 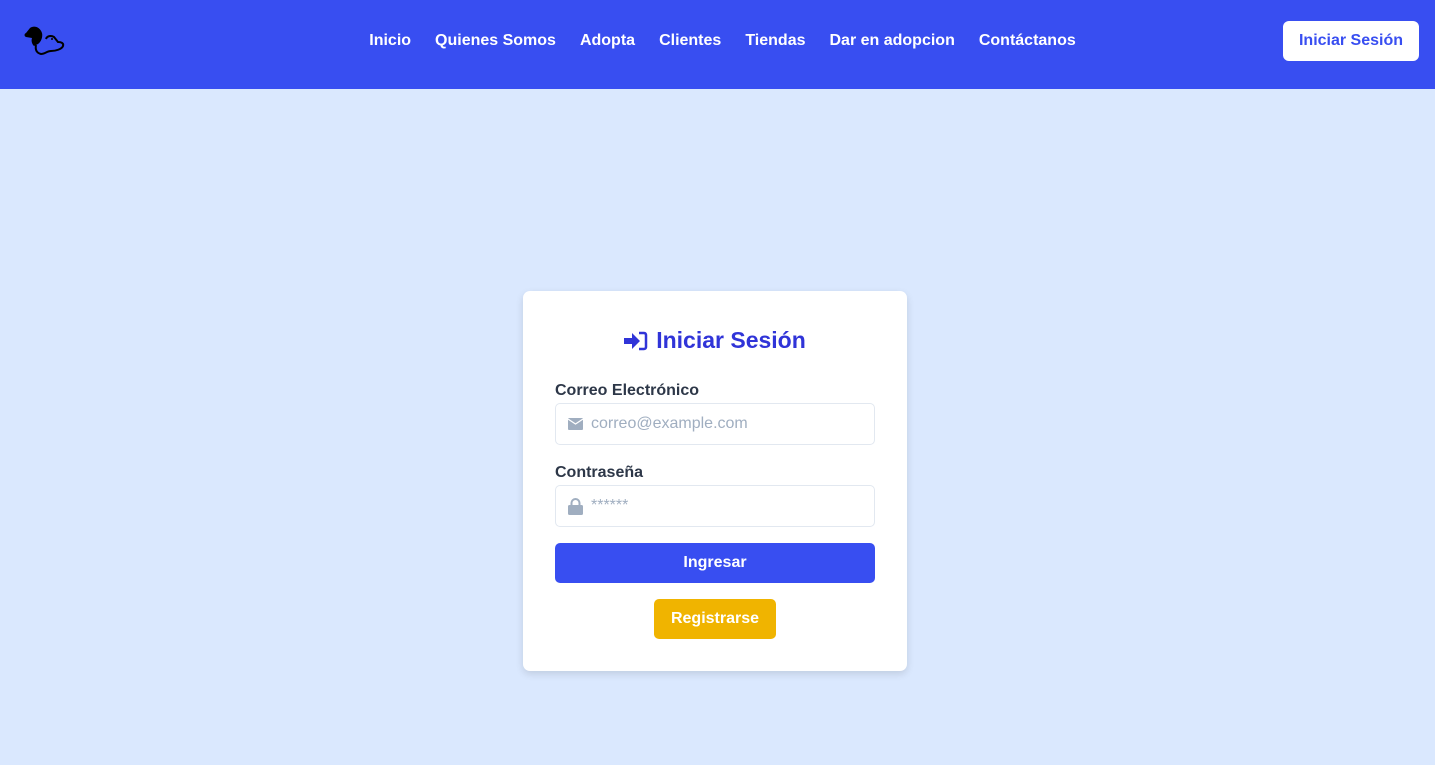 I want to click on nav-contactanos: Contáctanos, so click(x=1027, y=41).